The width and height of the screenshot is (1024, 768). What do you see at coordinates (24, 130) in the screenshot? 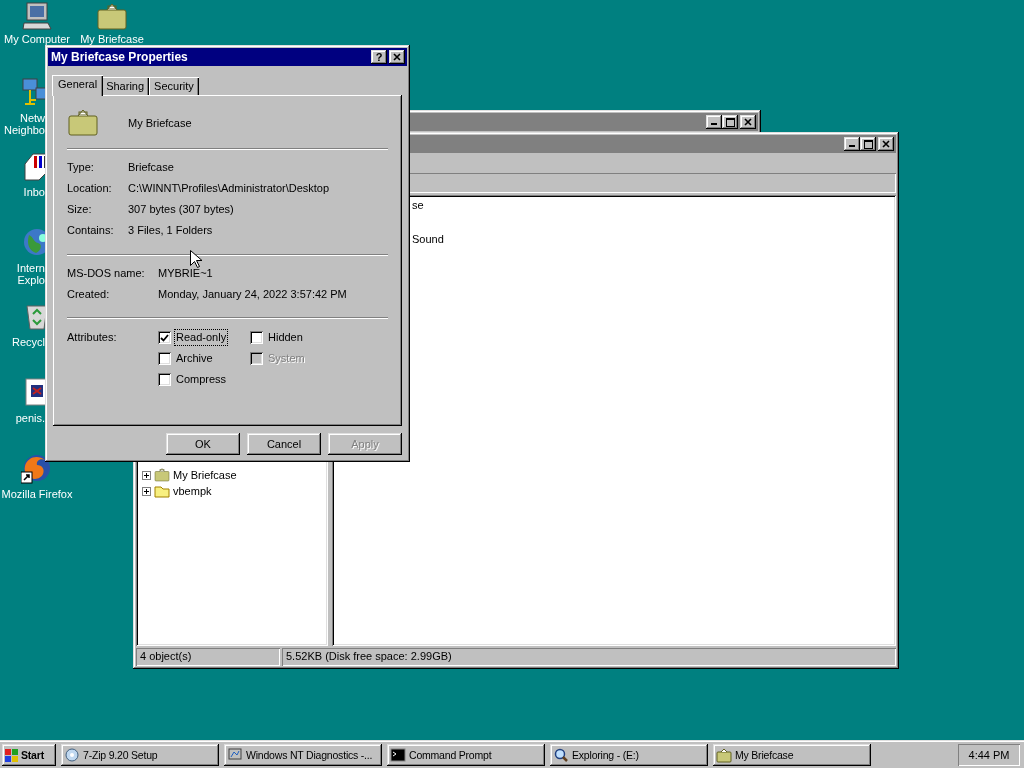
I see `icon-label: Neighbo` at bounding box center [24, 130].